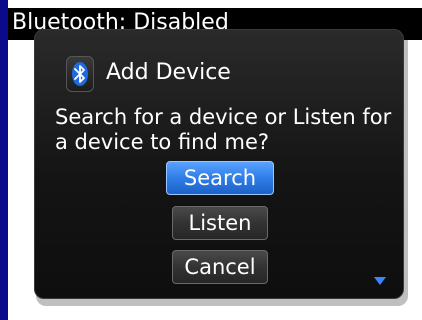  What do you see at coordinates (168, 72) in the screenshot?
I see `dialog-title: Add Device` at bounding box center [168, 72].